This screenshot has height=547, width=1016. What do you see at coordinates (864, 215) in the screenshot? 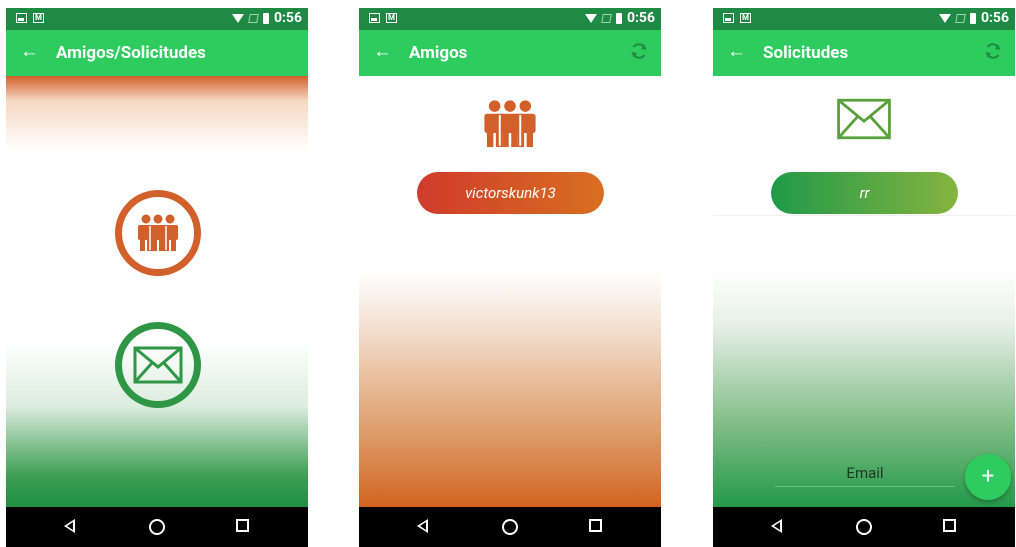
I see `list-divider` at bounding box center [864, 215].